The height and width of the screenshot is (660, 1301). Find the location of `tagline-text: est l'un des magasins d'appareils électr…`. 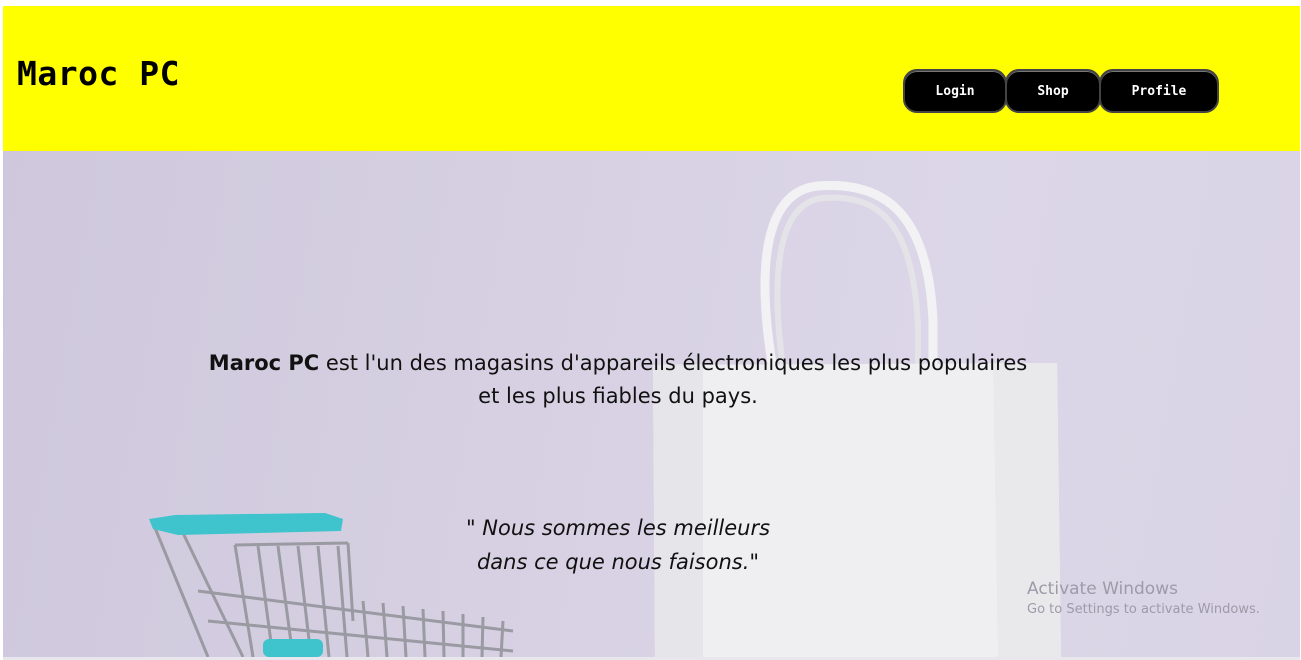

tagline-text: est l'un des magasins d'appareils électr… is located at coordinates (673, 379).